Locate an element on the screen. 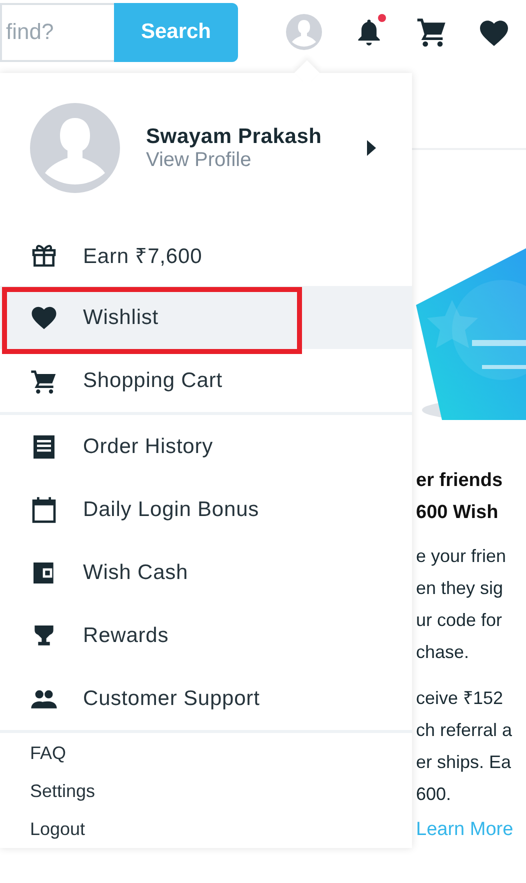  menu-item: Customer Support is located at coordinates (206, 698).